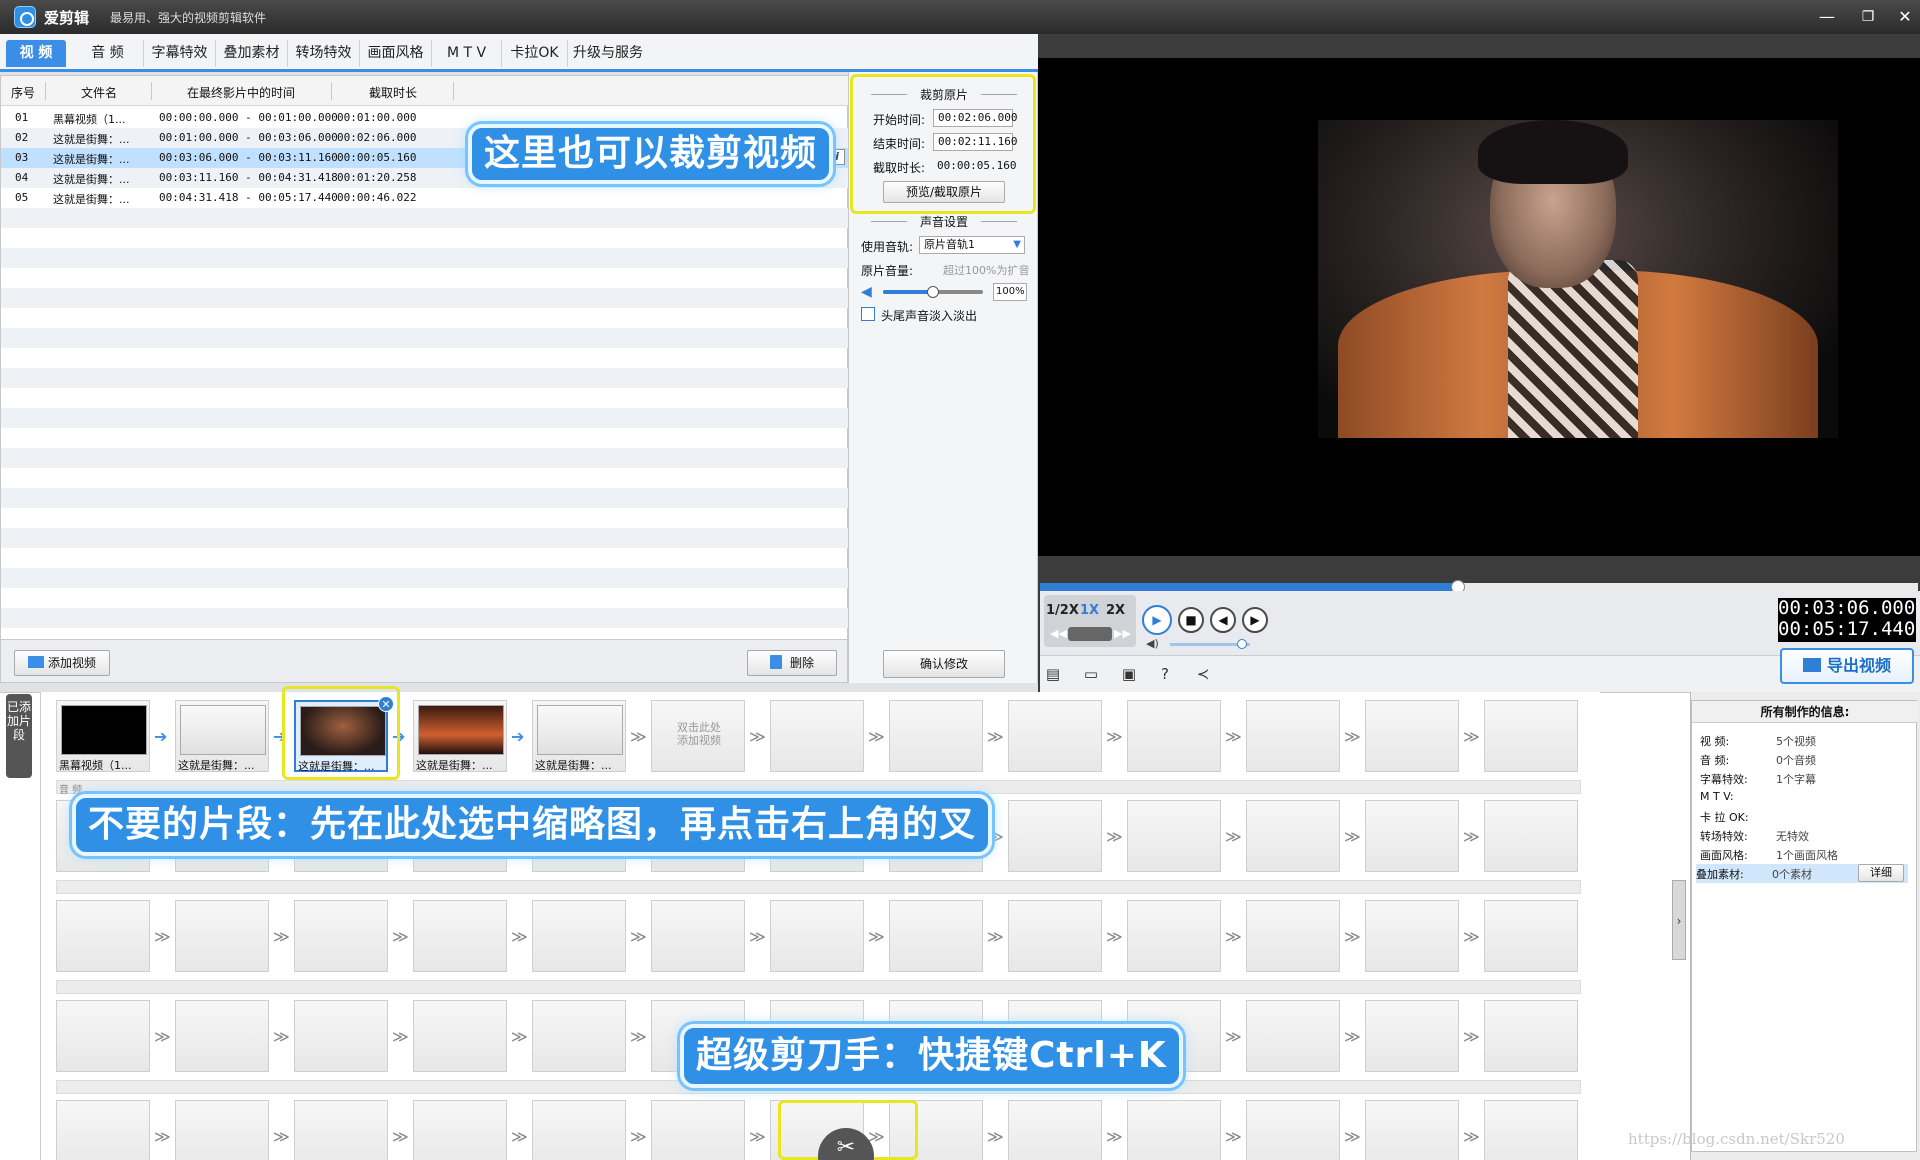 The image size is (1920, 1160). I want to click on previous-frame-icon: ◀, so click(1223, 620).